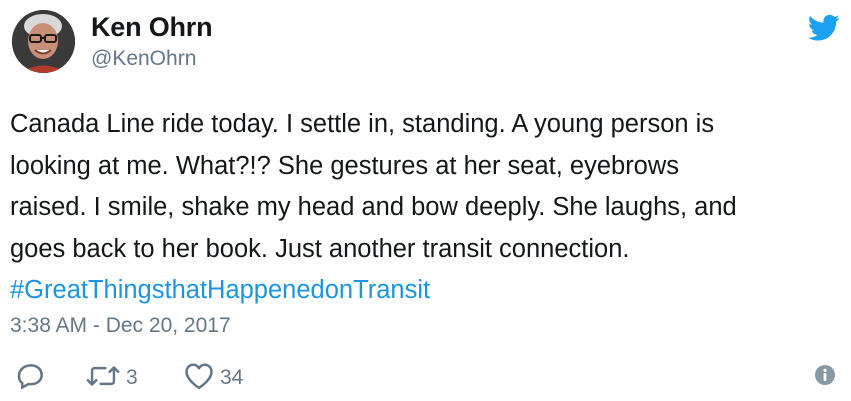 The width and height of the screenshot is (851, 401). I want to click on info-icon, so click(825, 377).